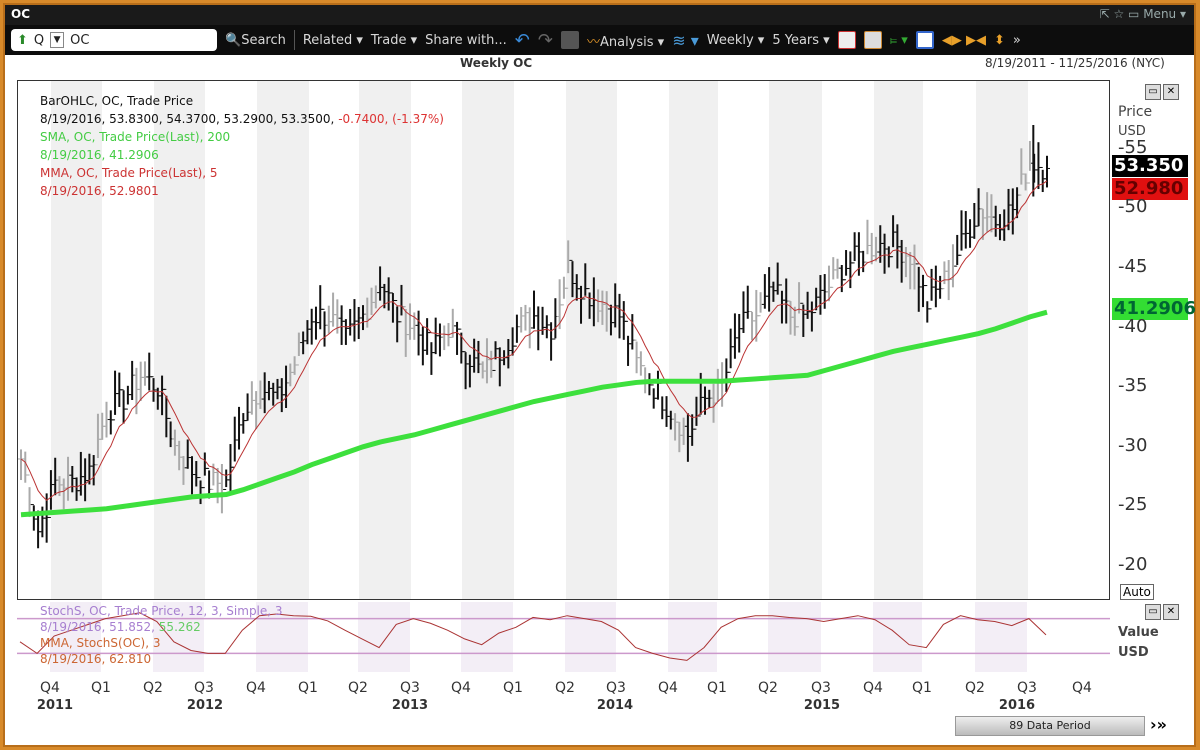  I want to click on related-menu: Related ▾, so click(333, 40).